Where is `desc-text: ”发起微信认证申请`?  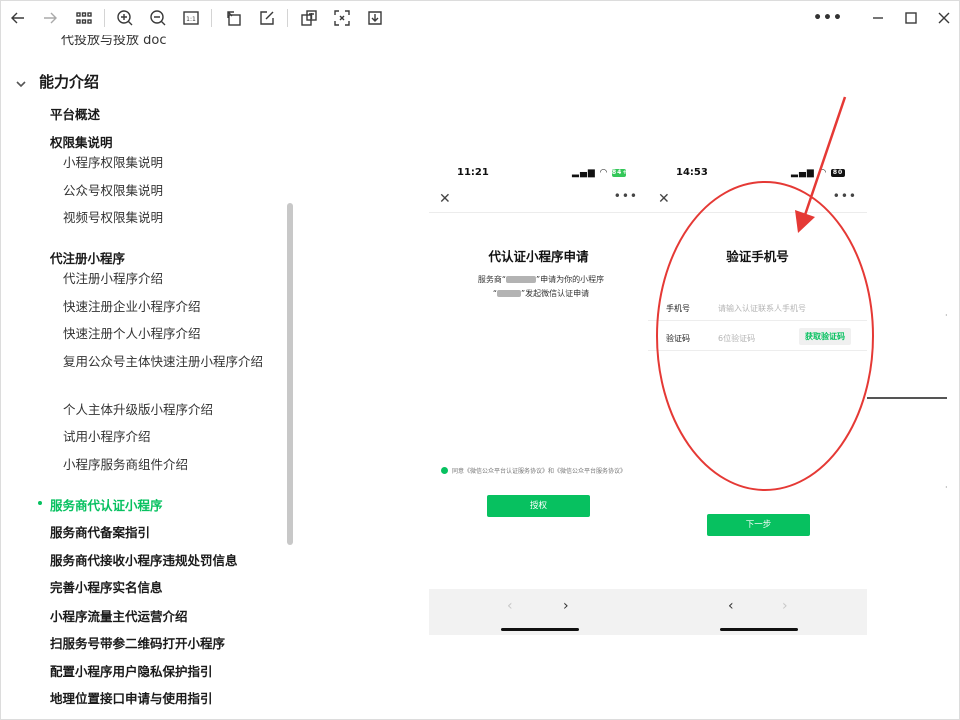 desc-text: ”发起微信认证申请 is located at coordinates (555, 293).